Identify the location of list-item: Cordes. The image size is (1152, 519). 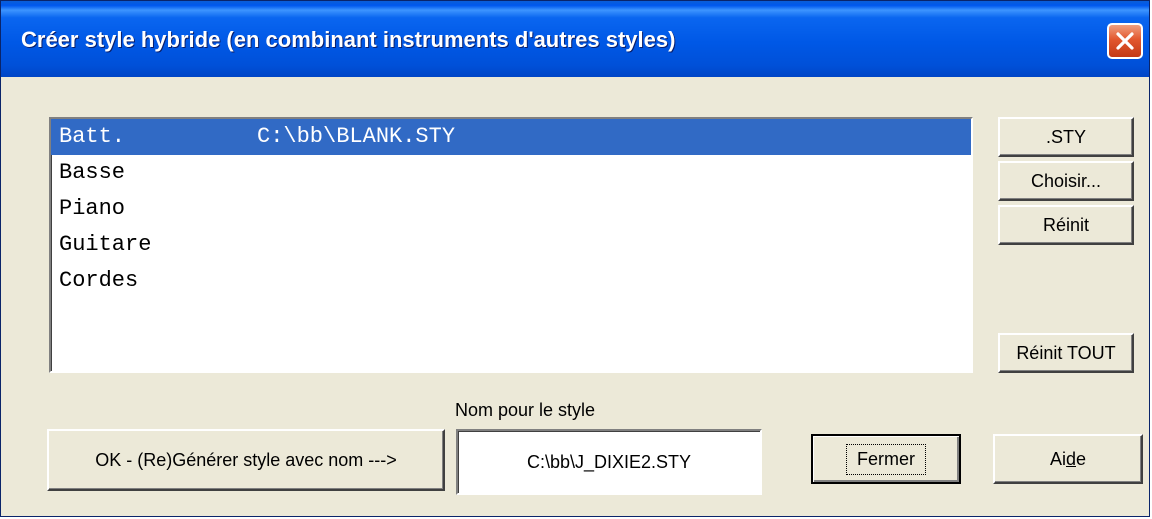
(511, 281).